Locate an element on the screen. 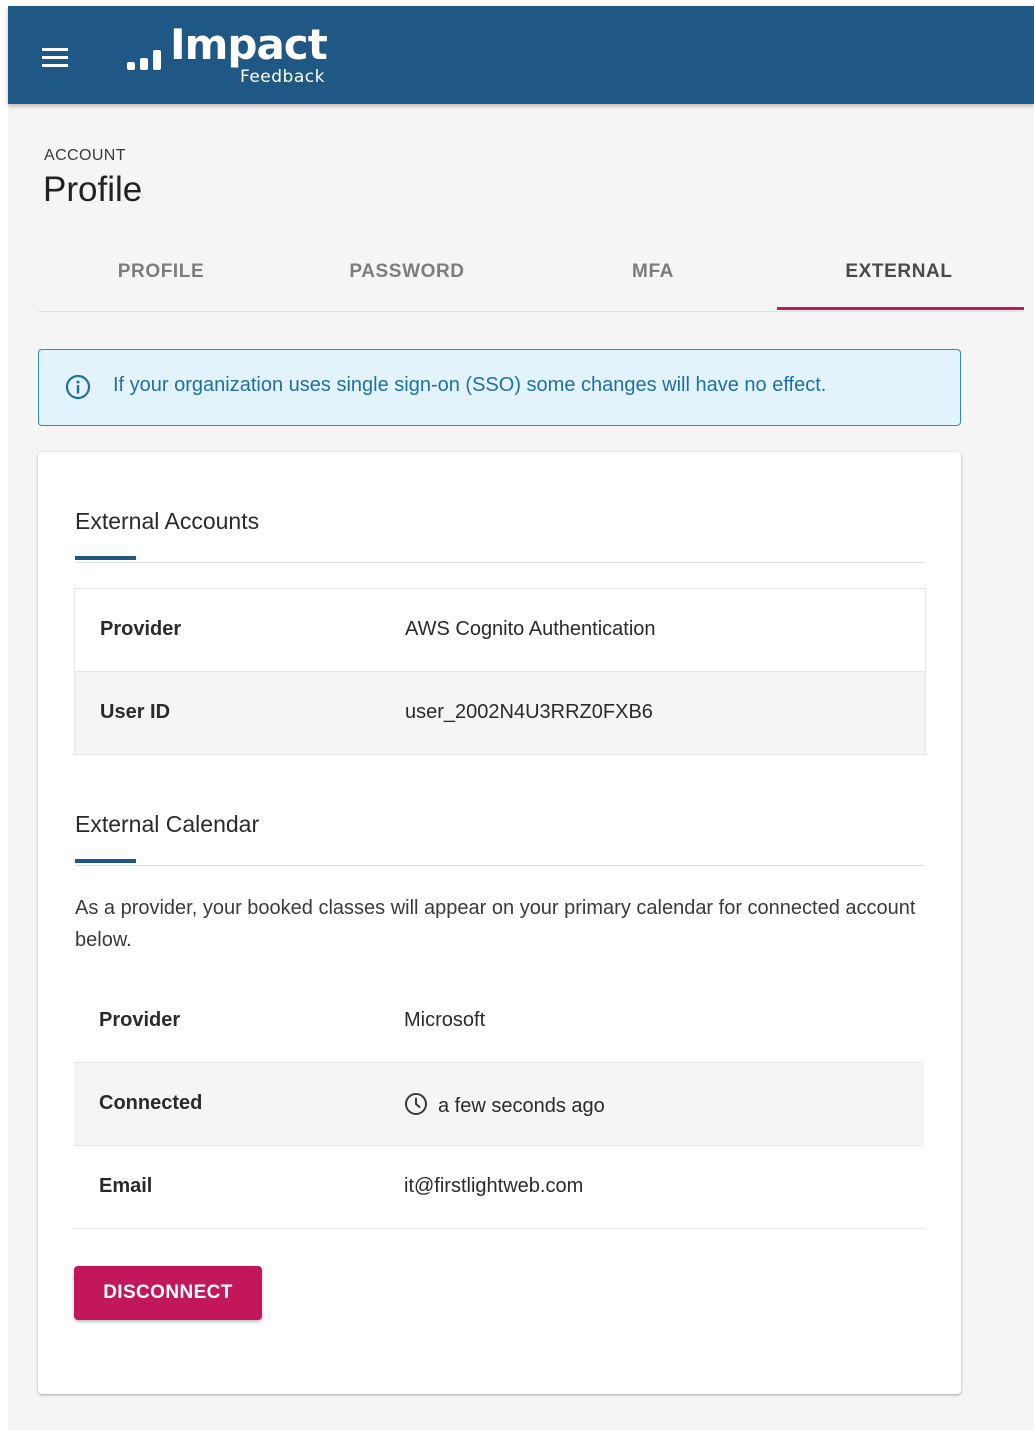 Image resolution: width=1034 pixels, height=1430 pixels. tab-bar: PROFILE PASSWORD MFA EXTERNAL is located at coordinates (531, 277).